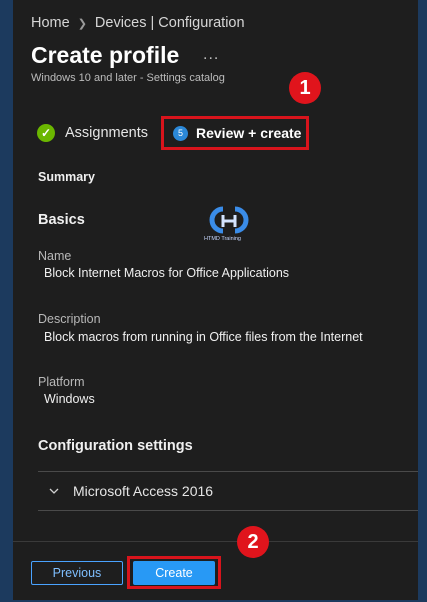 The image size is (427, 602). What do you see at coordinates (82, 23) in the screenshot?
I see `chevron-right-icon: ❯` at bounding box center [82, 23].